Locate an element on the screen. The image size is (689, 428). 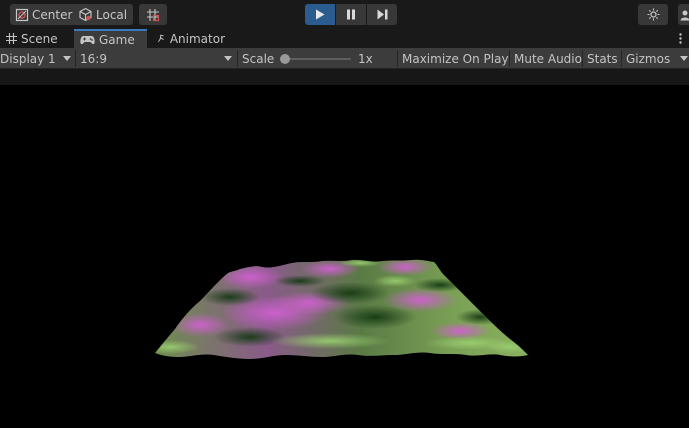
pause-icon is located at coordinates (351, 14).